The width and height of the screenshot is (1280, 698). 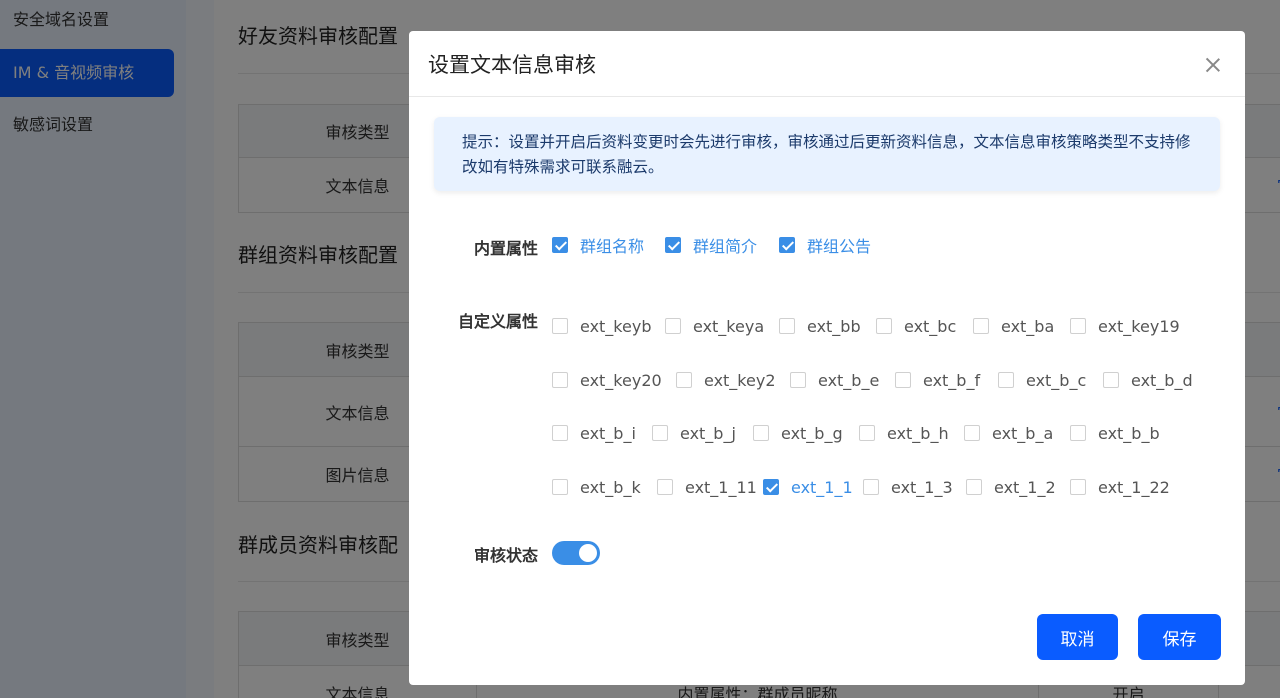 I want to click on checkbox-ext_b_f: ext_b_f, so click(x=937, y=380).